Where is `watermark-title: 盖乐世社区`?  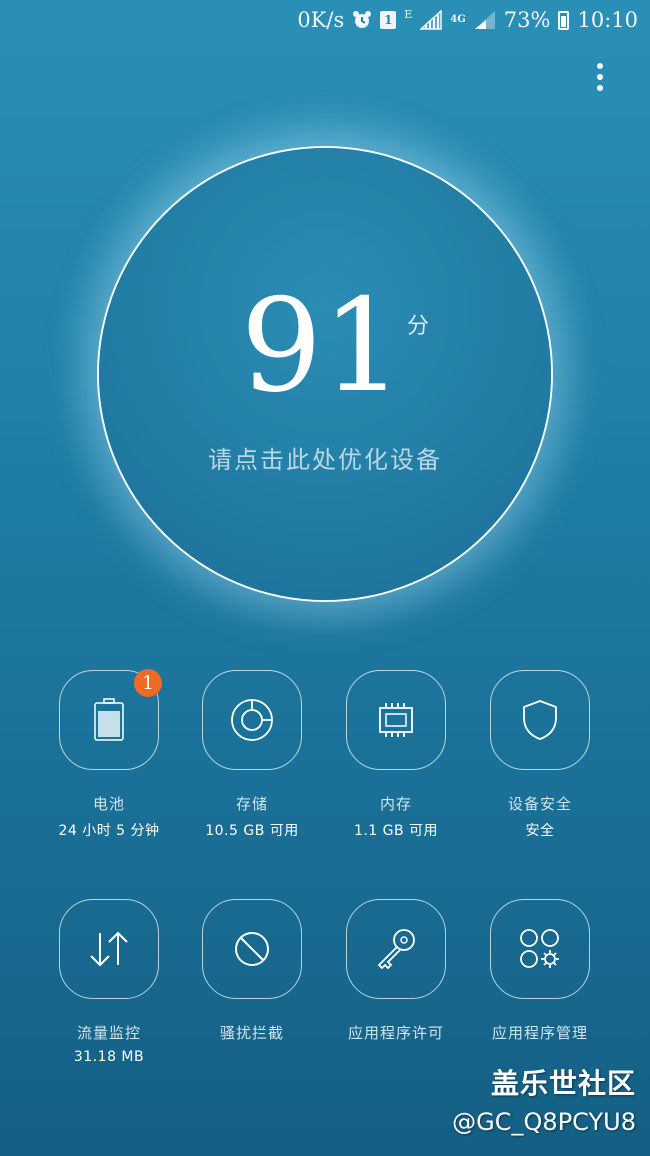
watermark-title: 盖乐世社区 is located at coordinates (563, 1083).